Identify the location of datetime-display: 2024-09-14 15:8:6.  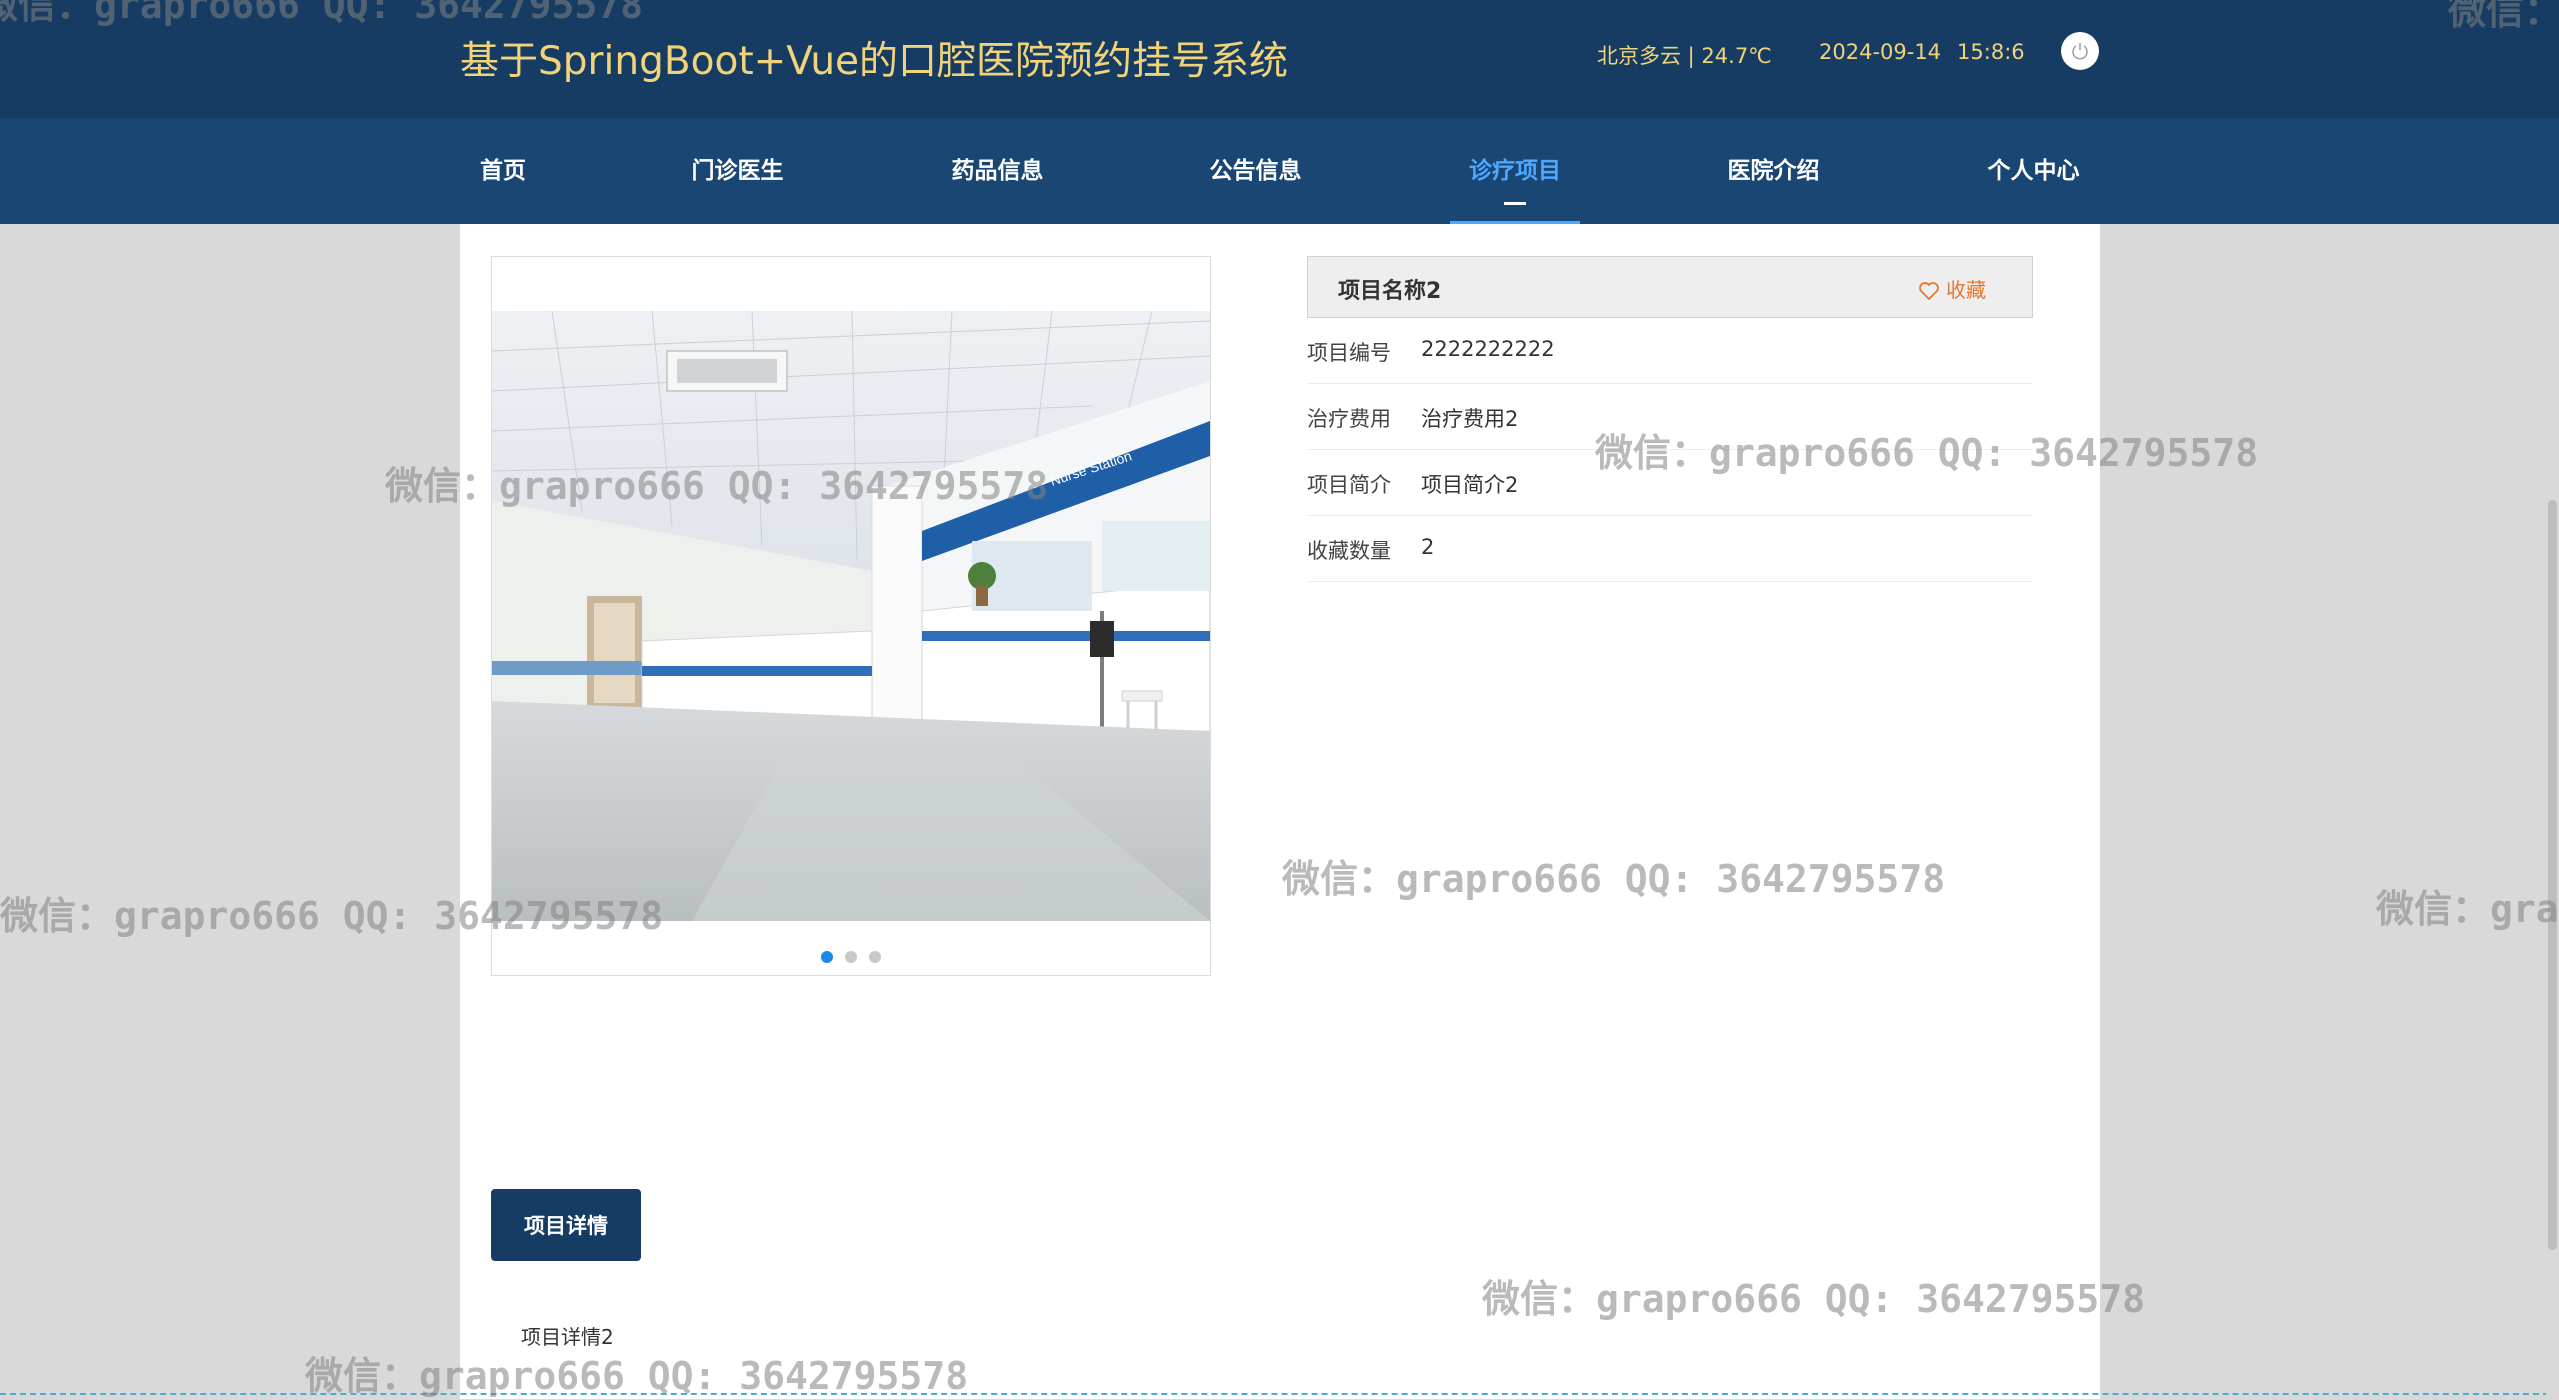
(1922, 52).